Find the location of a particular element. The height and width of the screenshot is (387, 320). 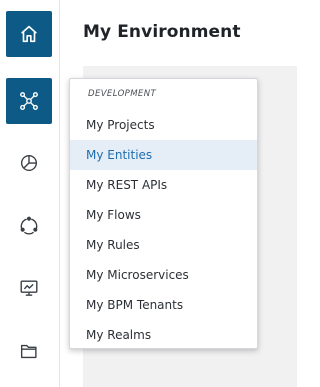

pie-chart-icon is located at coordinates (29, 163).